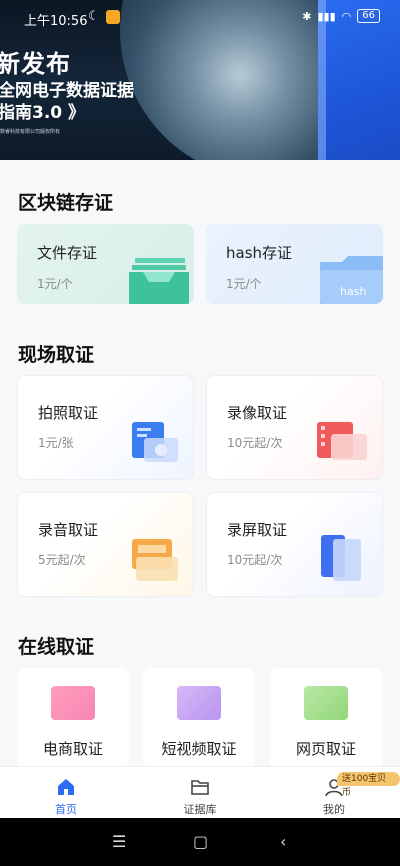 This screenshot has height=866, width=400. Describe the element at coordinates (68, 413) in the screenshot. I see `card-name: 拍照取证` at that location.